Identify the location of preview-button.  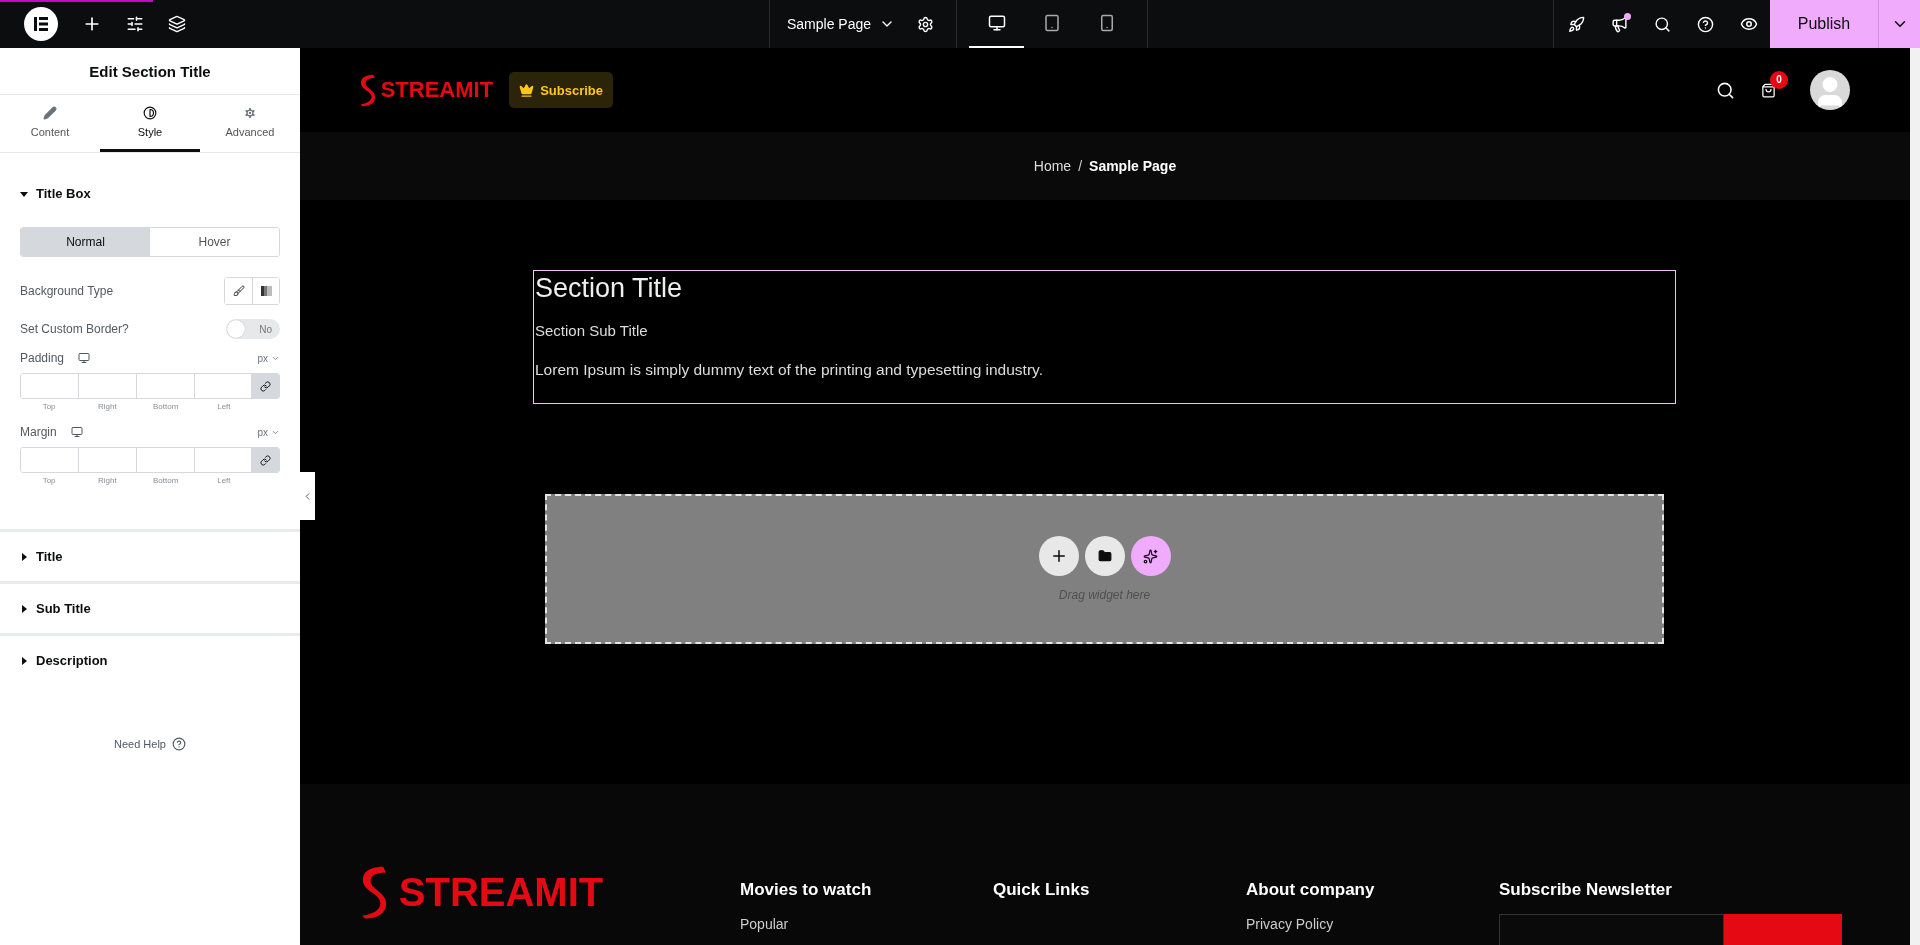
(1749, 24).